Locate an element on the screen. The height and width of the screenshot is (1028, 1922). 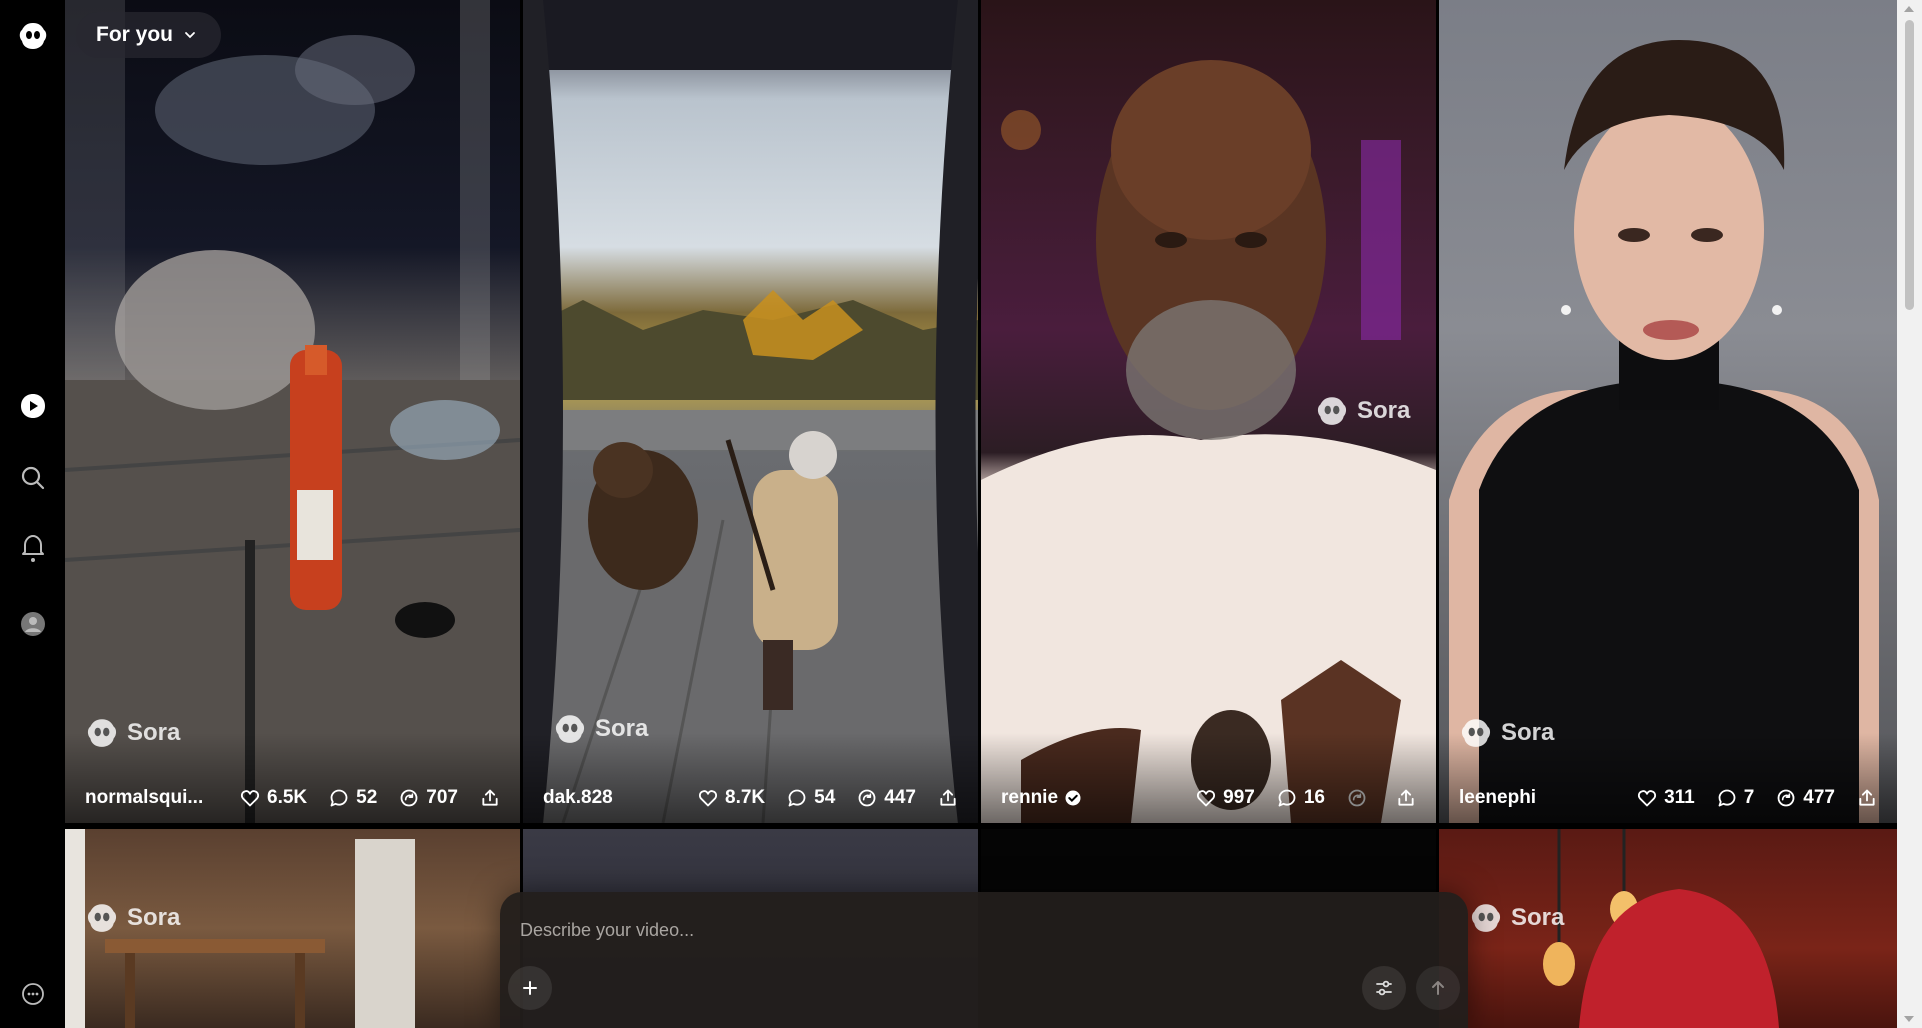
sliders-icon is located at coordinates (1384, 988).